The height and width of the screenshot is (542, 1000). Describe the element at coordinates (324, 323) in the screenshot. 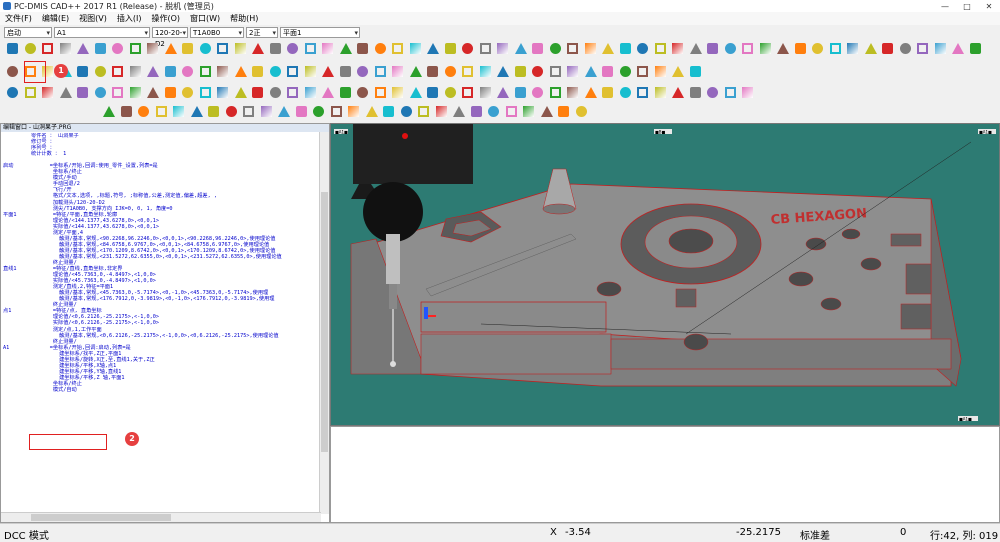

I see `vertical-scrollbar` at that location.